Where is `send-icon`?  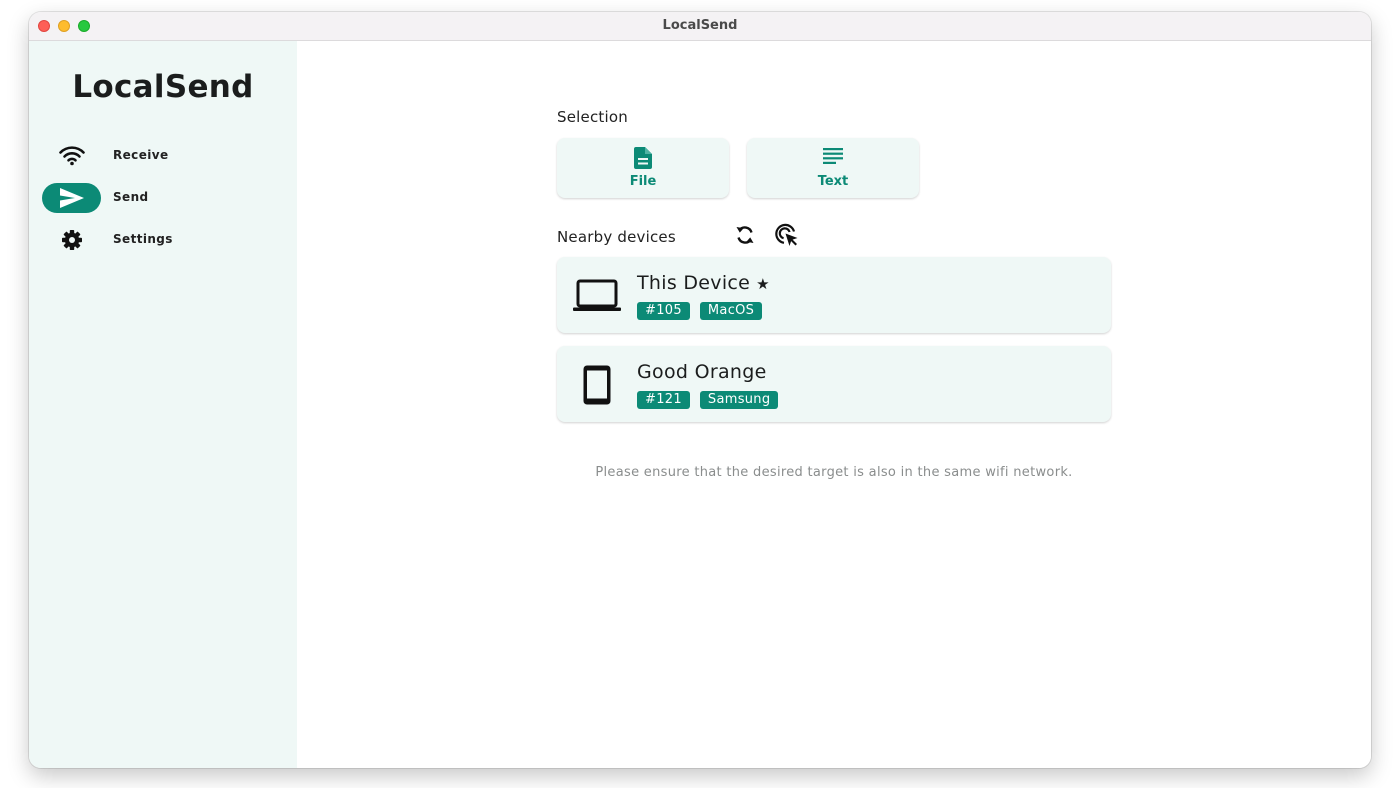
send-icon is located at coordinates (71, 198).